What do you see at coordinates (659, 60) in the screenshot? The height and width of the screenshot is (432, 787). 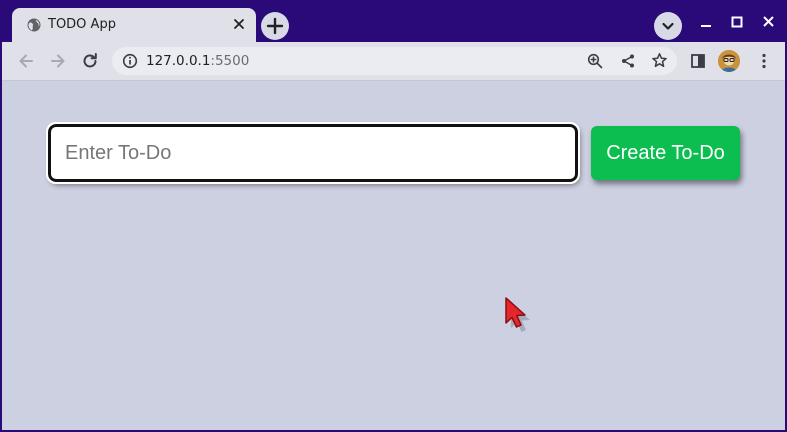 I see `bookmark-star-icon` at bounding box center [659, 60].